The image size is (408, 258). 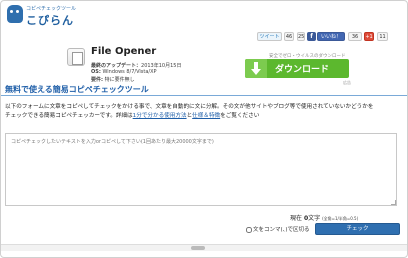 What do you see at coordinates (206, 116) in the screenshot?
I see `spec-link: 仕様＆特徴` at bounding box center [206, 116].